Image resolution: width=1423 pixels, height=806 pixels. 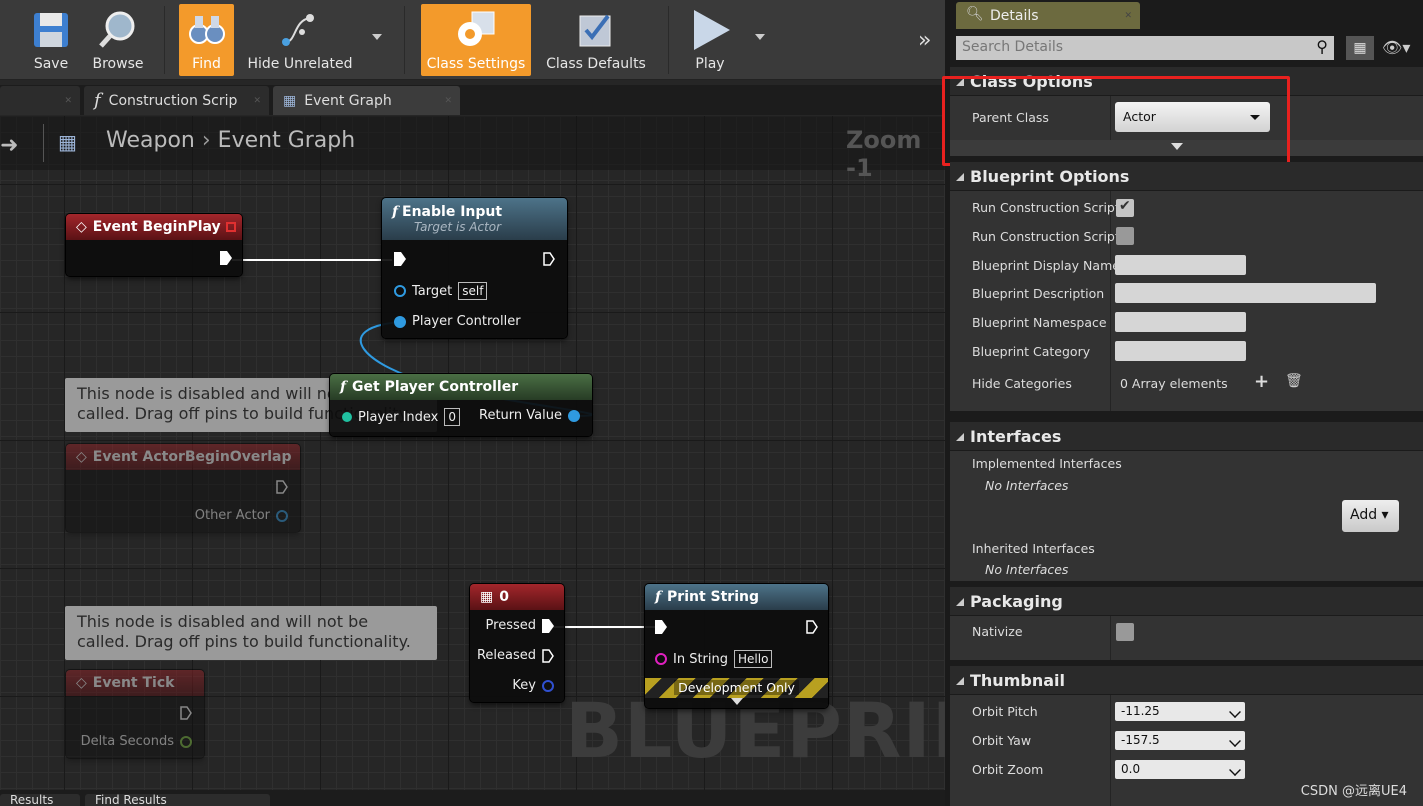 I want to click on namespace-input, so click(x=1180, y=322).